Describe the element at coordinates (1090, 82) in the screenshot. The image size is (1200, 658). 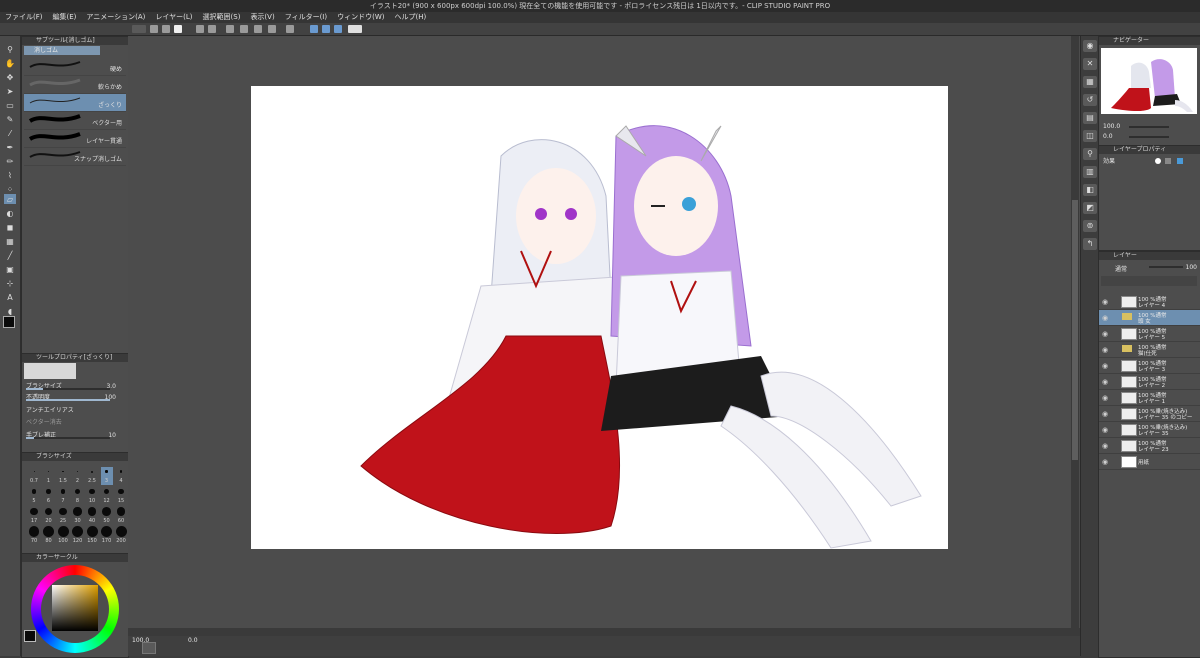
I see `info-icon: ▦` at that location.